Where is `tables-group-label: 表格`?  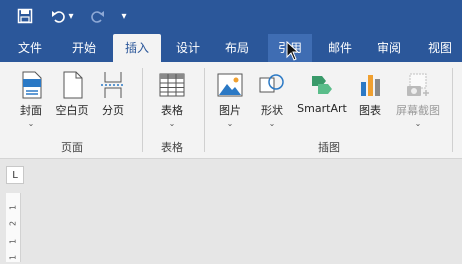
tables-group-label: 表格 is located at coordinates (172, 147).